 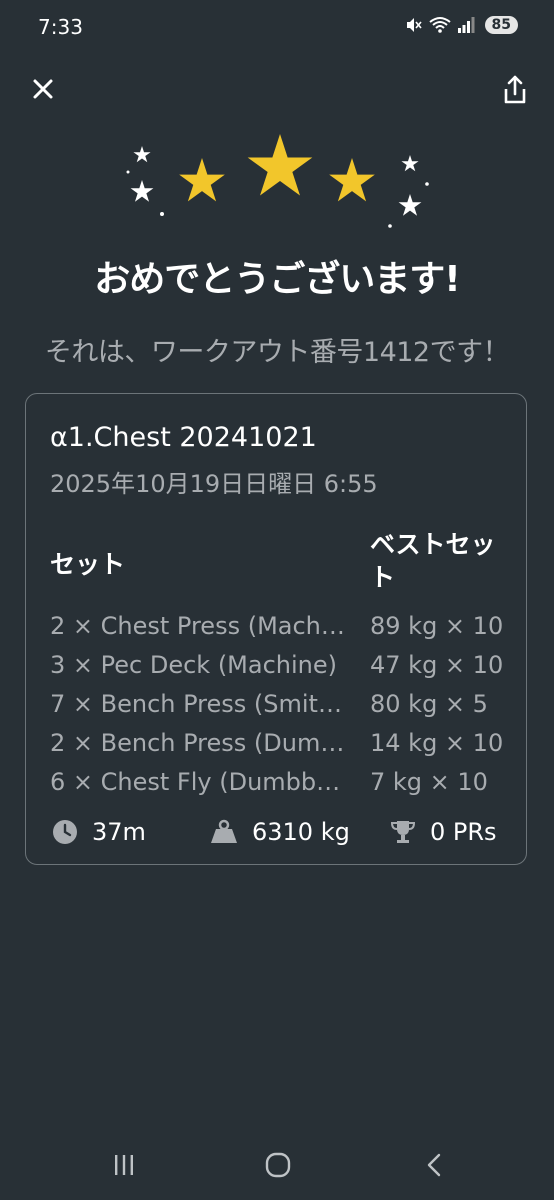 What do you see at coordinates (65, 832) in the screenshot?
I see `clock-icon` at bounding box center [65, 832].